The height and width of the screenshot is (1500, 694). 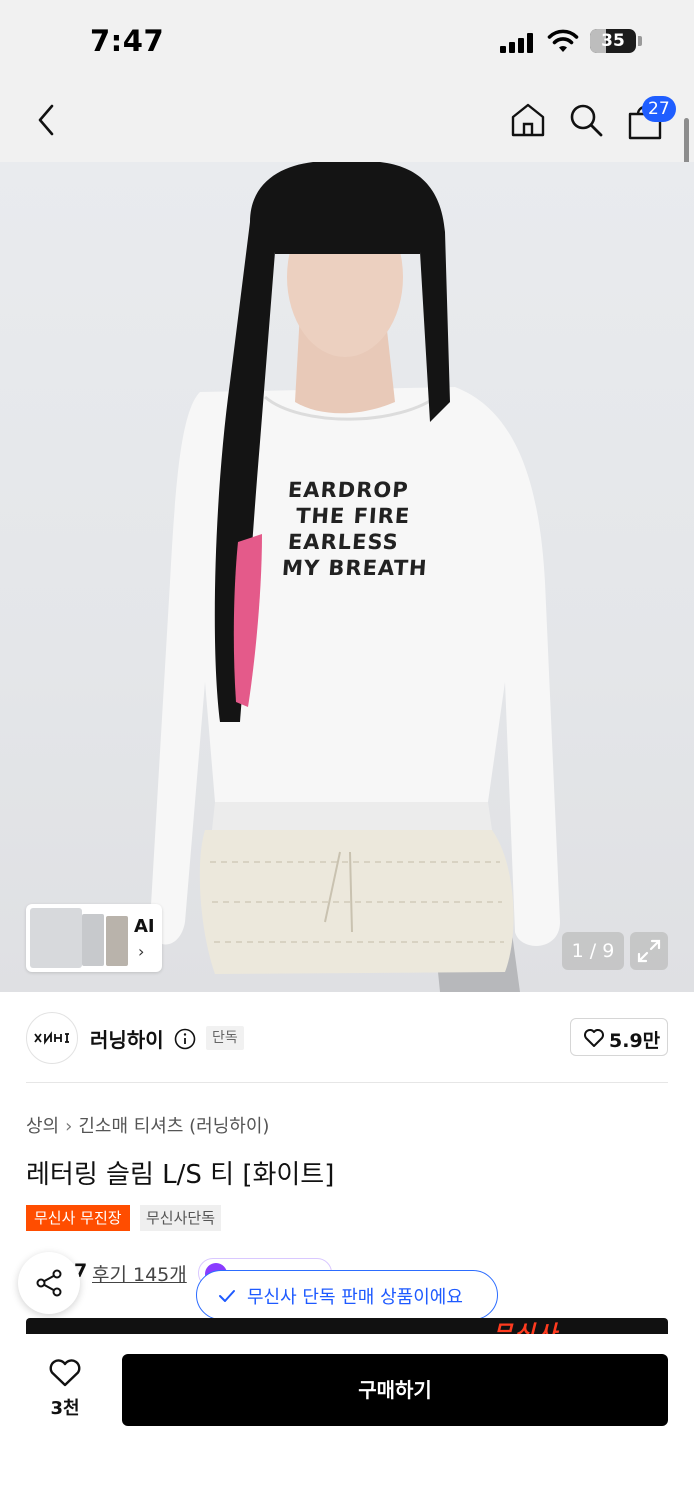 What do you see at coordinates (528, 120) in the screenshot?
I see `home-icon` at bounding box center [528, 120].